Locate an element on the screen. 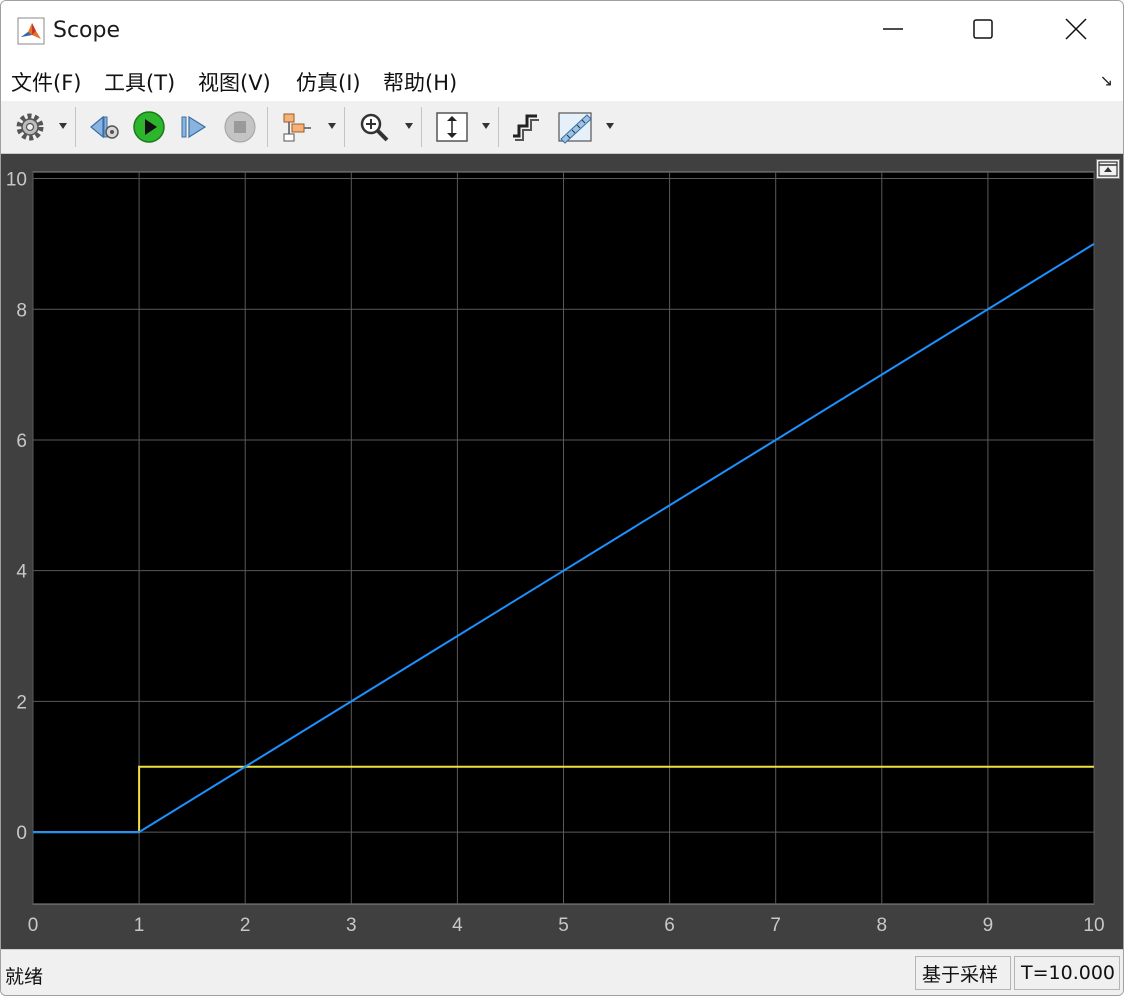 This screenshot has width=1124, height=996. y-tick-label: 8 is located at coordinates (21, 310).